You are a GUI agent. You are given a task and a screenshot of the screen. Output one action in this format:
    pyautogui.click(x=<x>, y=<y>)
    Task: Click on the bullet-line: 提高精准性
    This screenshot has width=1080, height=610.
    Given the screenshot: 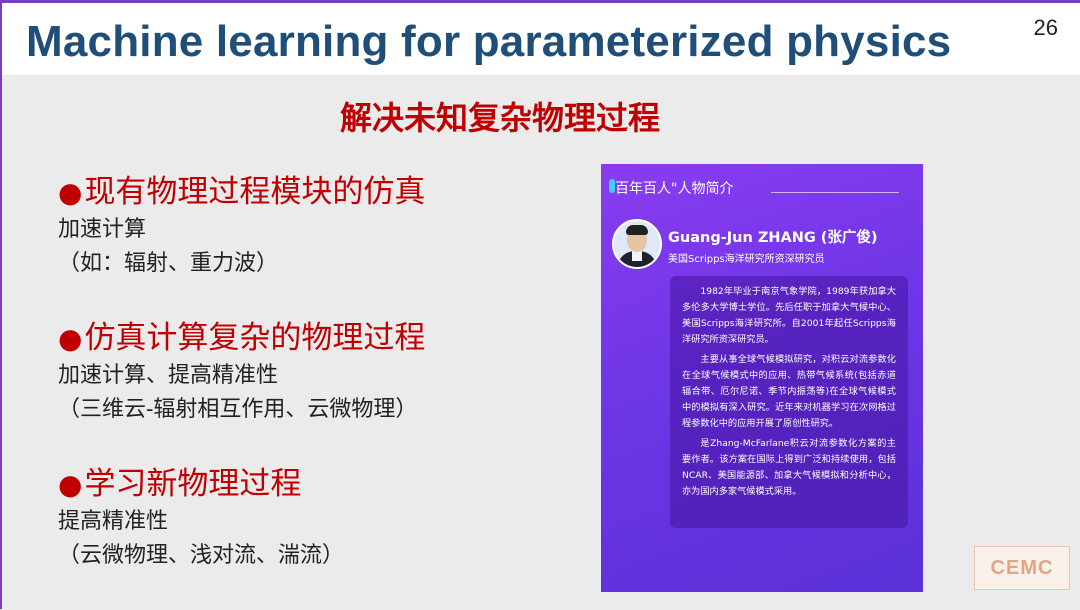 What is the action you would take?
    pyautogui.click(x=113, y=521)
    